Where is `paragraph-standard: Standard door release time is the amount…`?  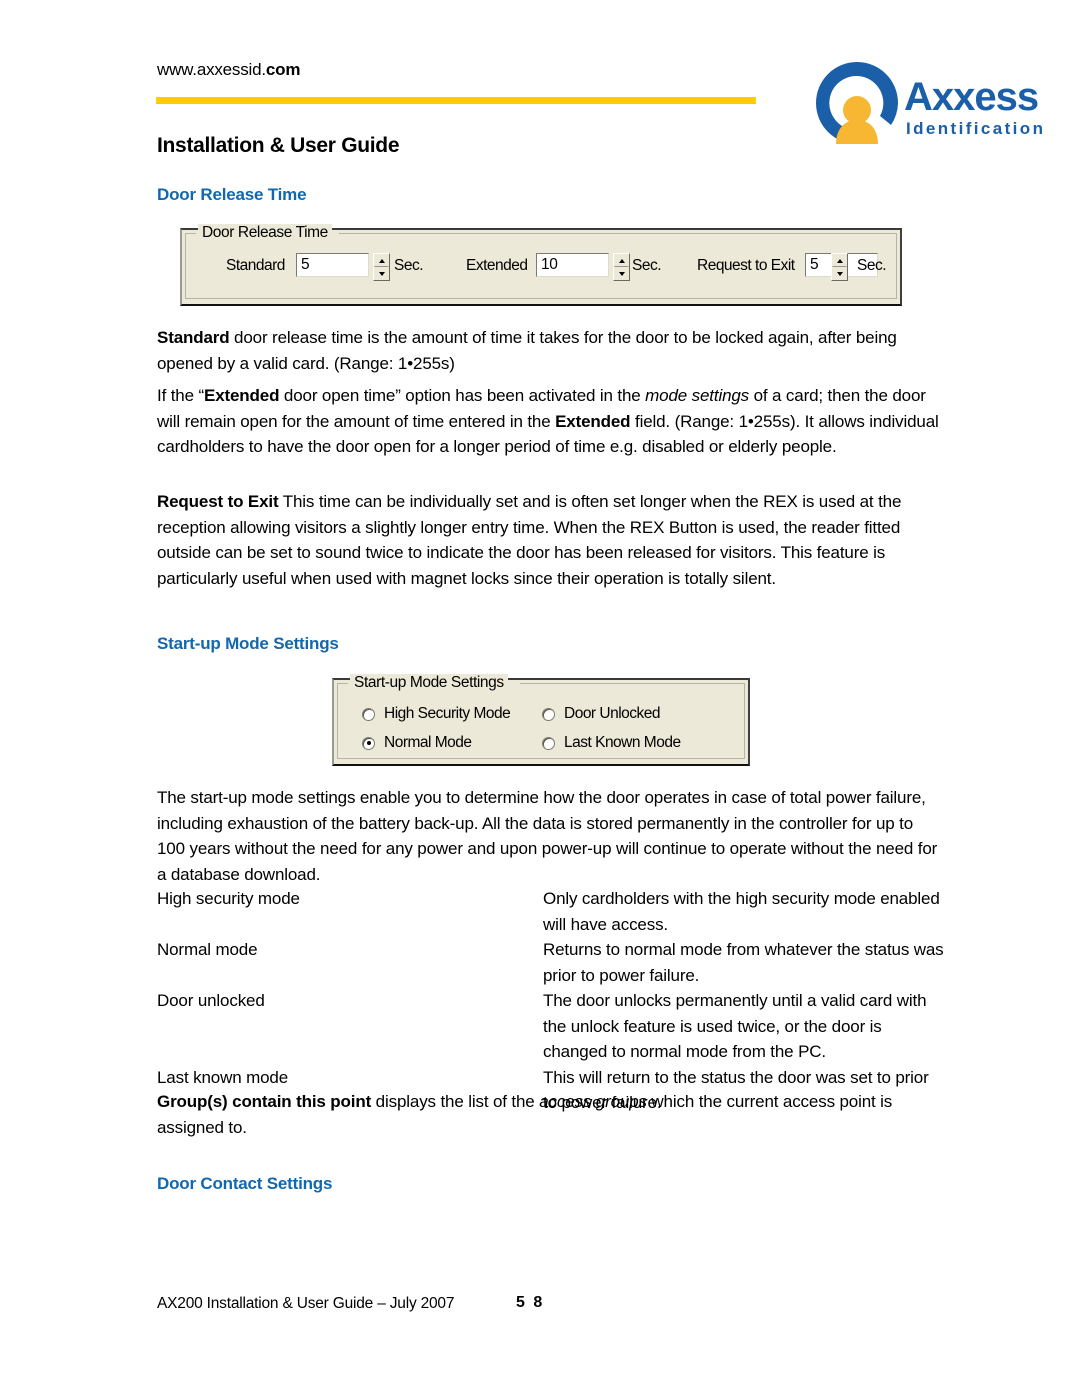
paragraph-standard: Standard door release time is the amount… is located at coordinates (527, 350).